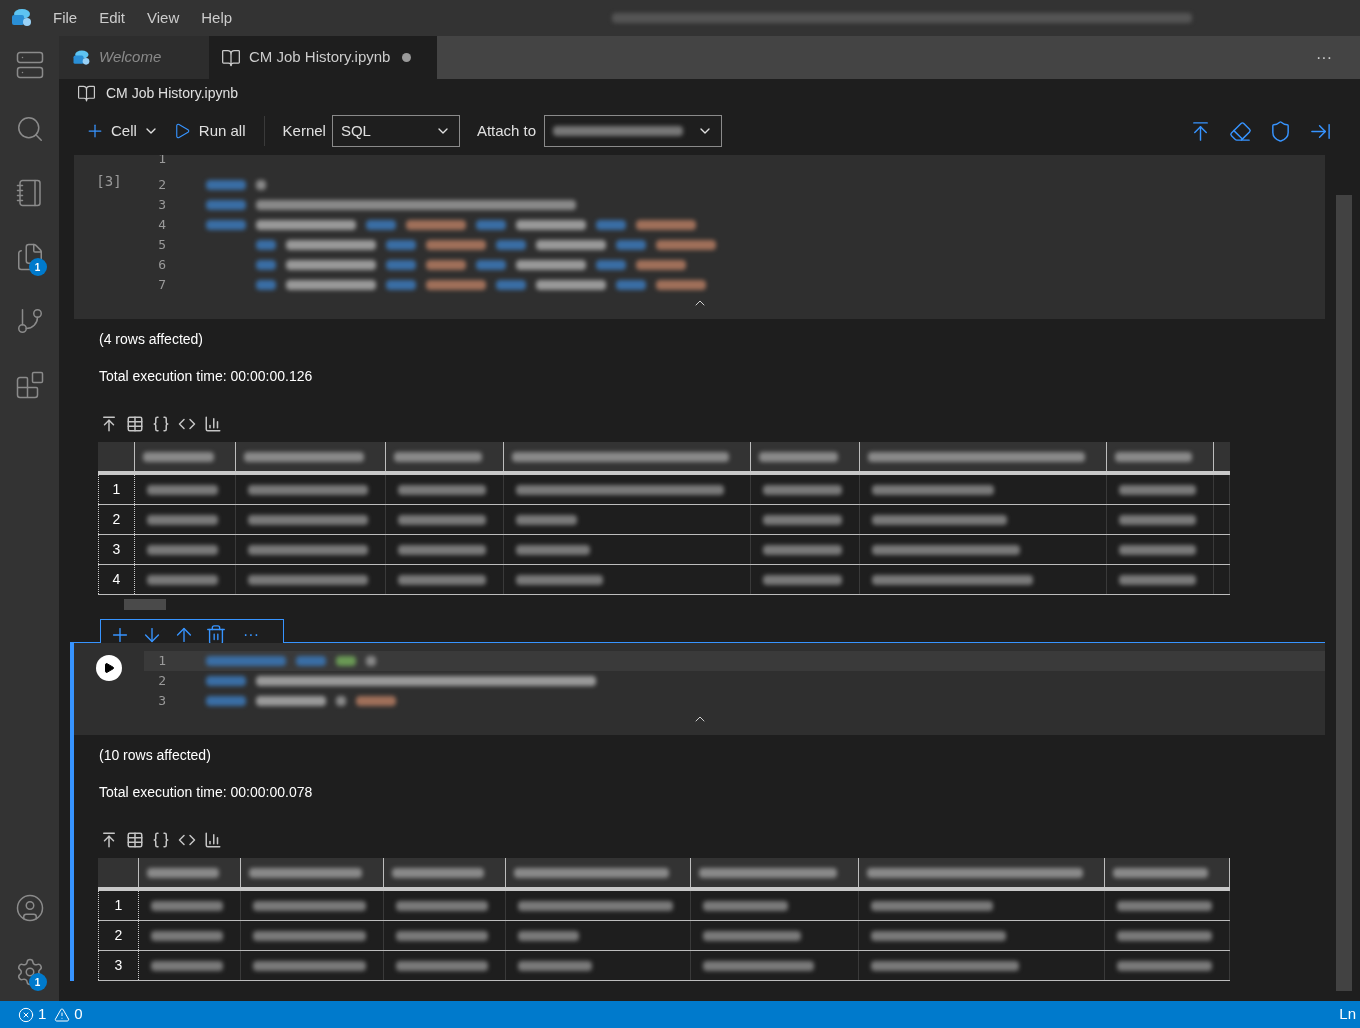 This screenshot has width=1360, height=1028. Describe the element at coordinates (163, 18) in the screenshot. I see `menu-item: View` at that location.